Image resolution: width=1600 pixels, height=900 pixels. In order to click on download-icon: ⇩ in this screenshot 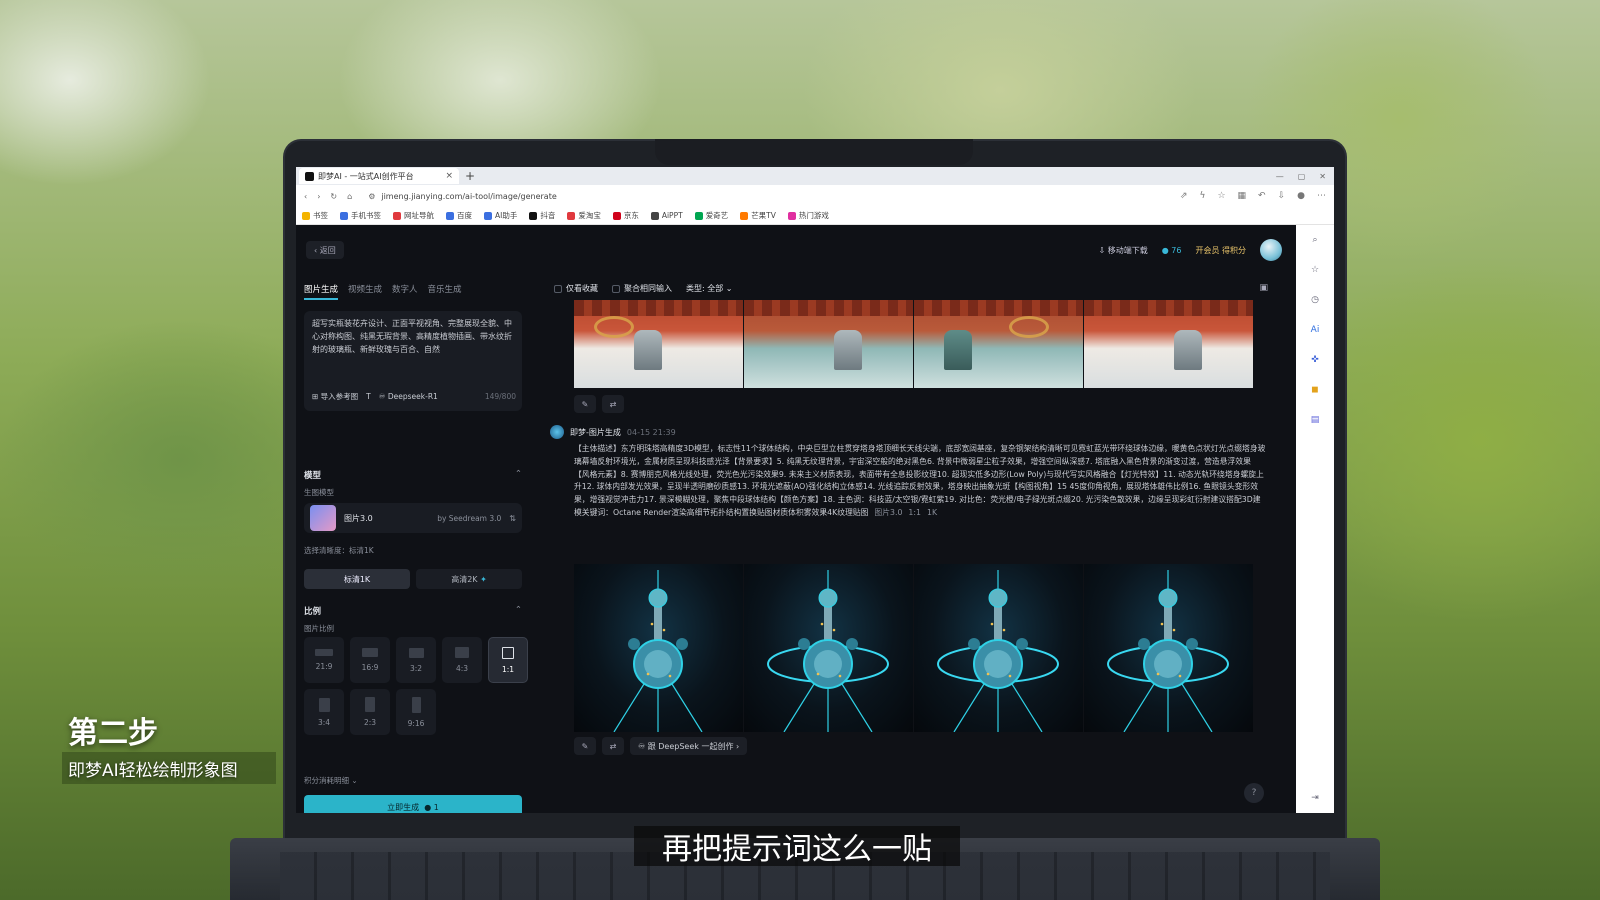, I will do `click(1282, 196)`.